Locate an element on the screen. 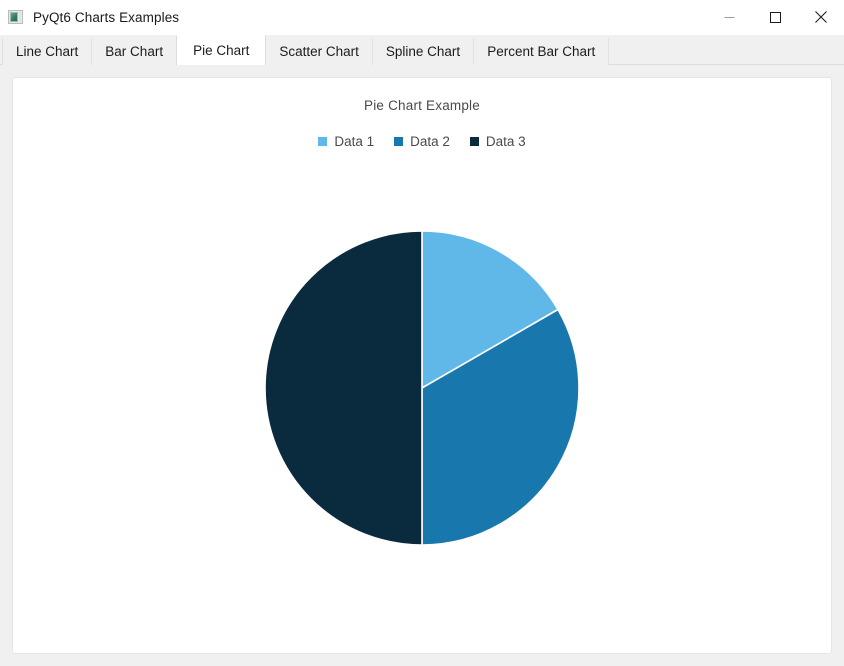 This screenshot has width=844, height=666. app-icon-glyph is located at coordinates (14, 17).